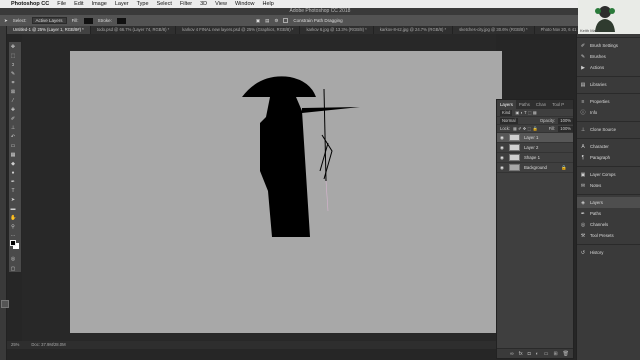 This screenshot has width=640, height=360. What do you see at coordinates (143, 4) in the screenshot?
I see `menu-type: Type` at bounding box center [143, 4].